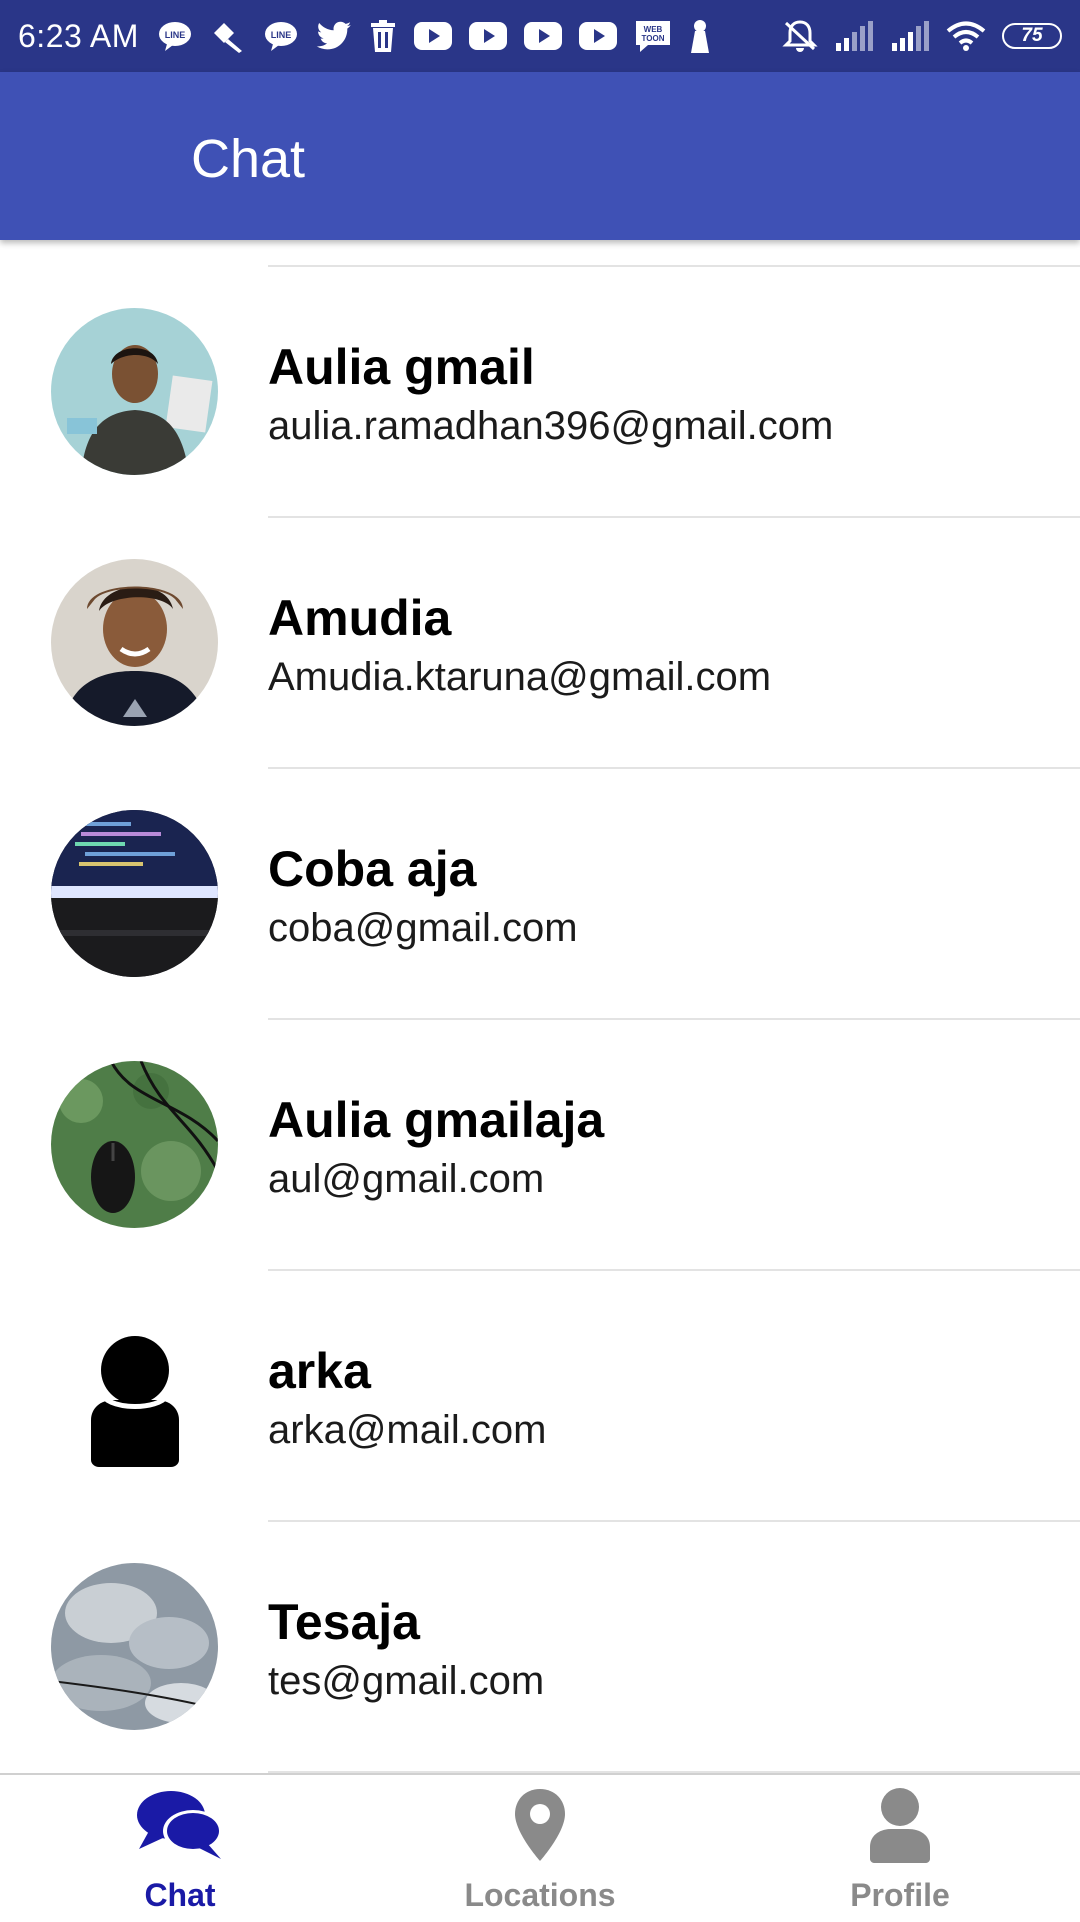 This screenshot has height=1922, width=1080. I want to click on webtoon-icon: WEBTOON, so click(652, 36).